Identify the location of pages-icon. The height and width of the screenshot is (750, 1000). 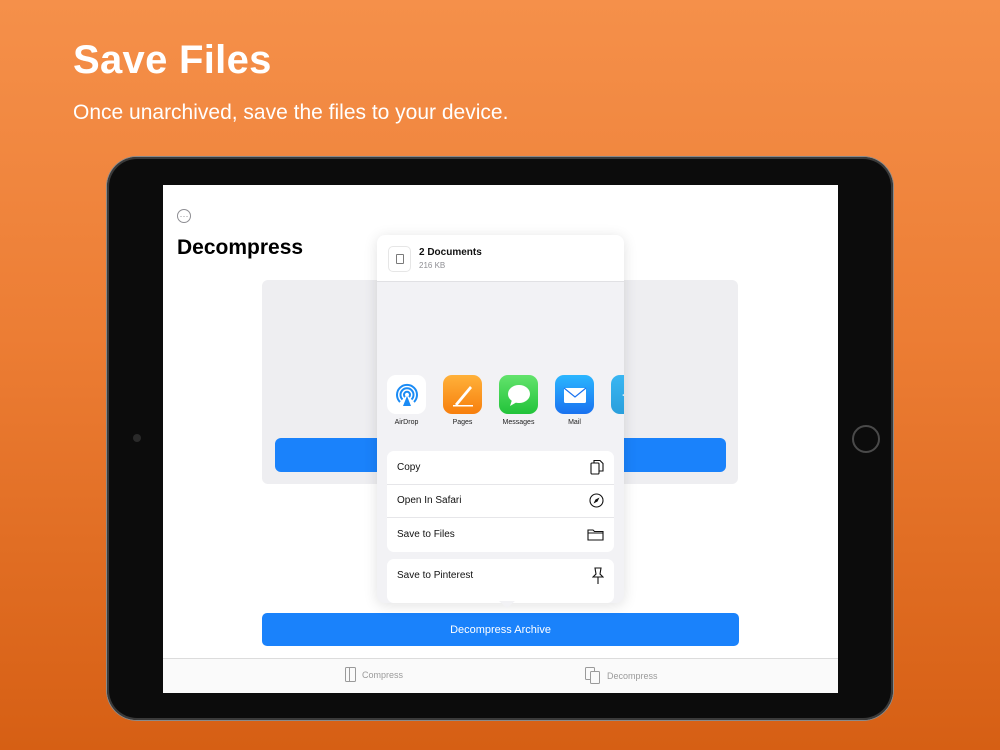
(462, 394).